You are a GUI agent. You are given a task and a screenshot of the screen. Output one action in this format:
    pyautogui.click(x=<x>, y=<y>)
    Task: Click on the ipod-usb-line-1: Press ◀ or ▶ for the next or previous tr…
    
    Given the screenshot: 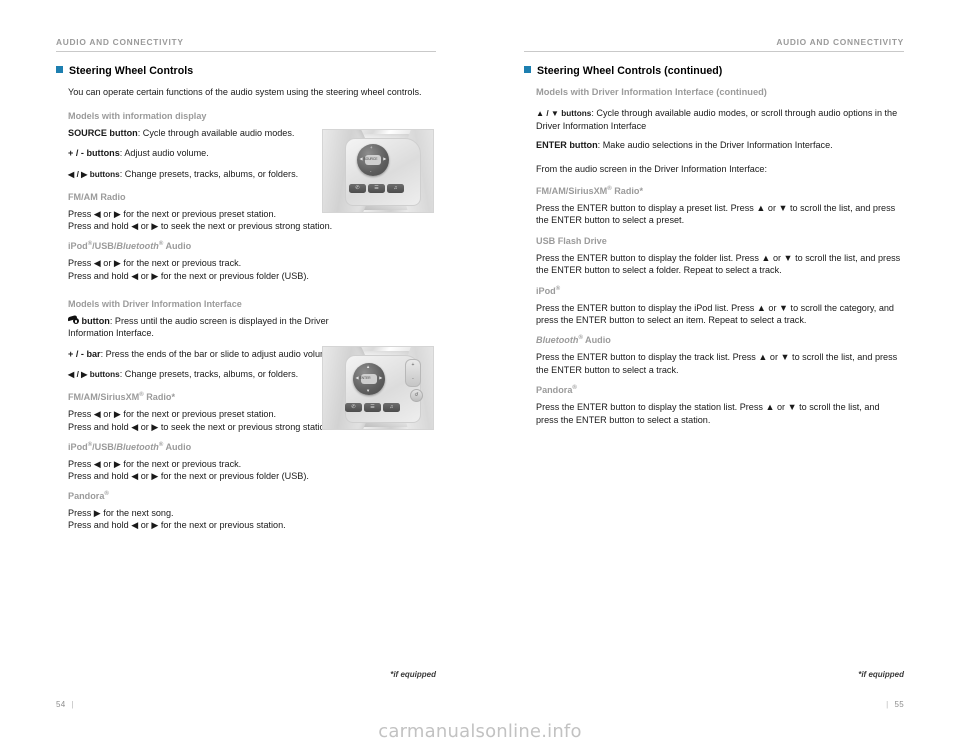 What is the action you would take?
    pyautogui.click(x=155, y=263)
    